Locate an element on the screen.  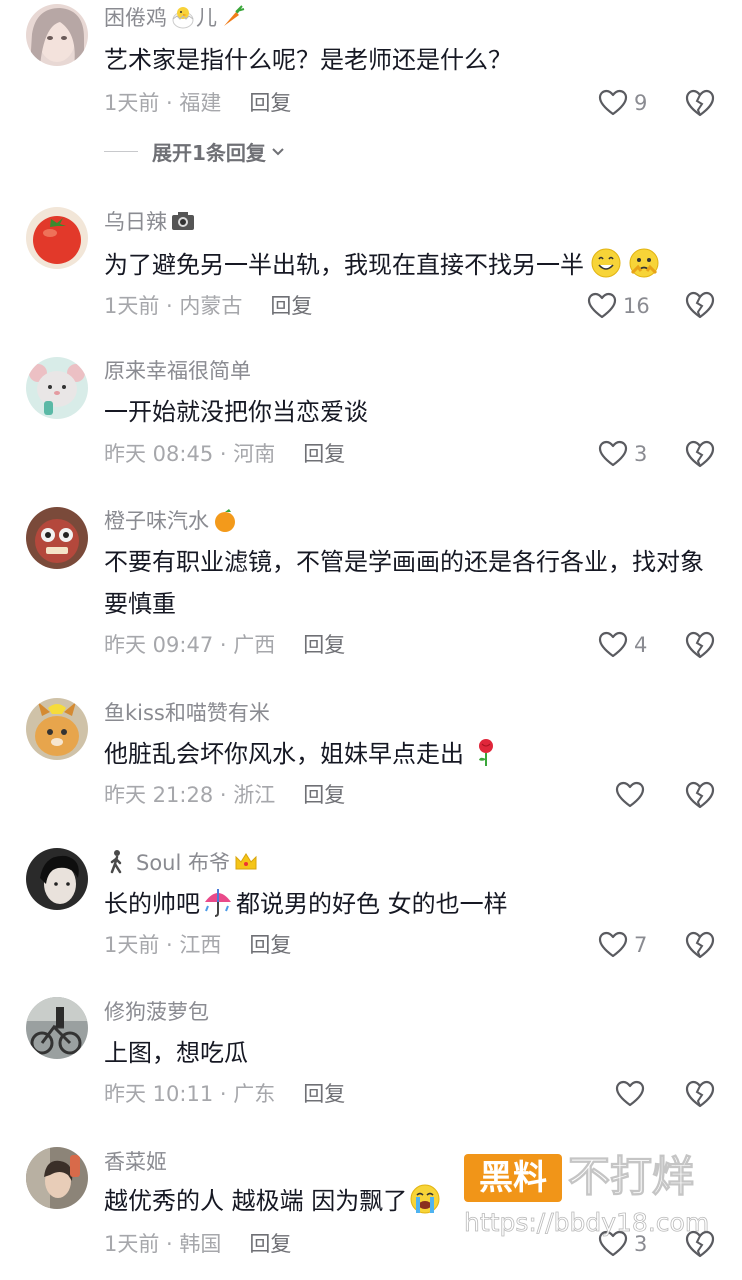
rose-icon is located at coordinates (486, 752).